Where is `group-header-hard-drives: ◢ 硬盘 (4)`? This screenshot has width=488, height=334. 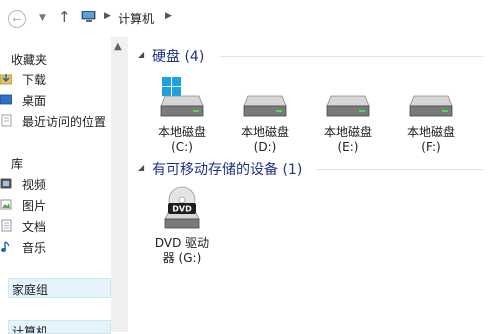
group-header-hard-drives: ◢ 硬盘 (4) is located at coordinates (310, 56).